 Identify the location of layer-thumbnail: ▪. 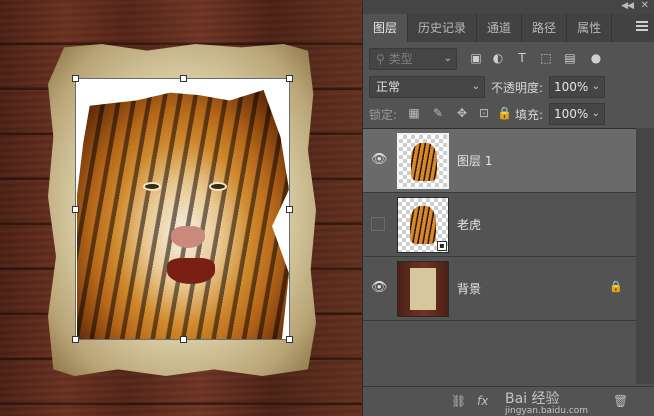
(423, 225).